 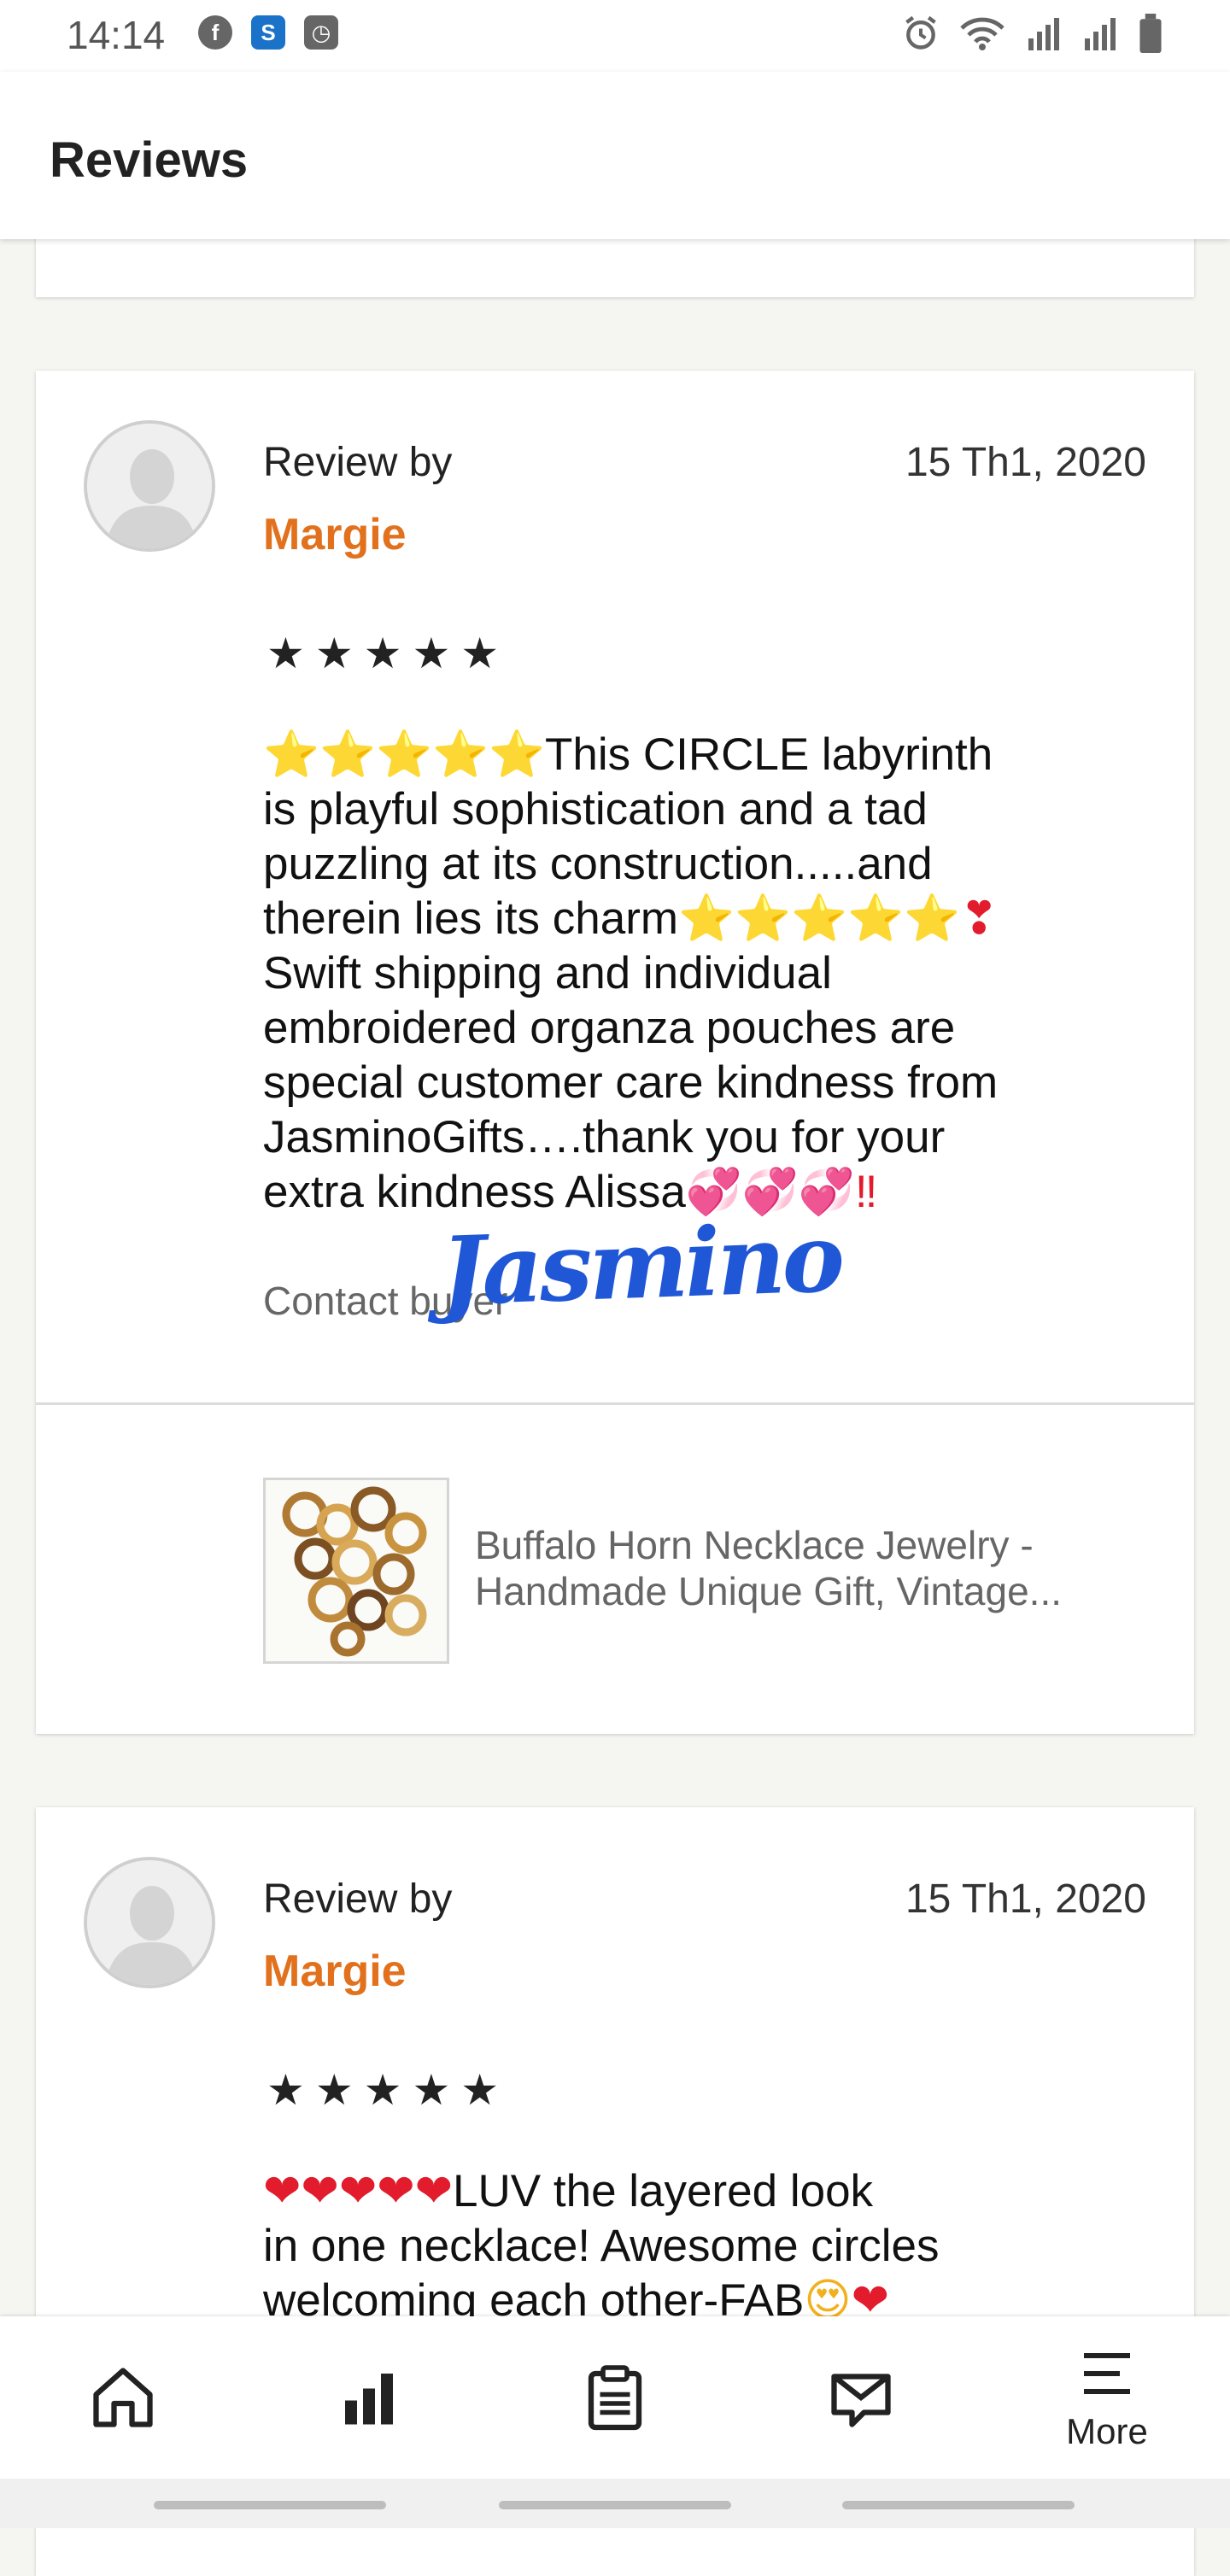 I want to click on status-left-icons: f S ◷, so click(x=268, y=32).